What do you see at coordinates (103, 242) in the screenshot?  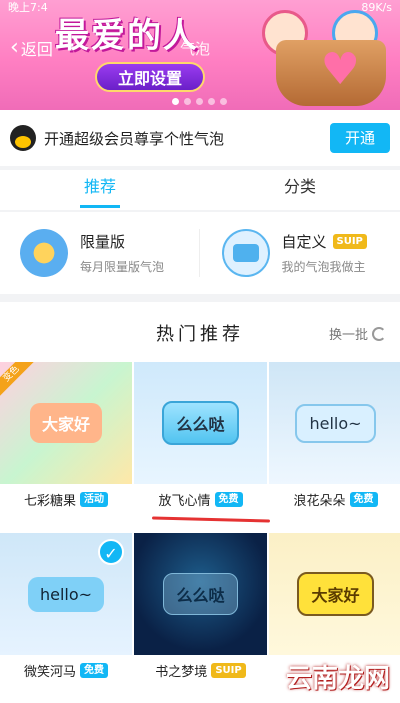 I see `category-title: 限量版` at bounding box center [103, 242].